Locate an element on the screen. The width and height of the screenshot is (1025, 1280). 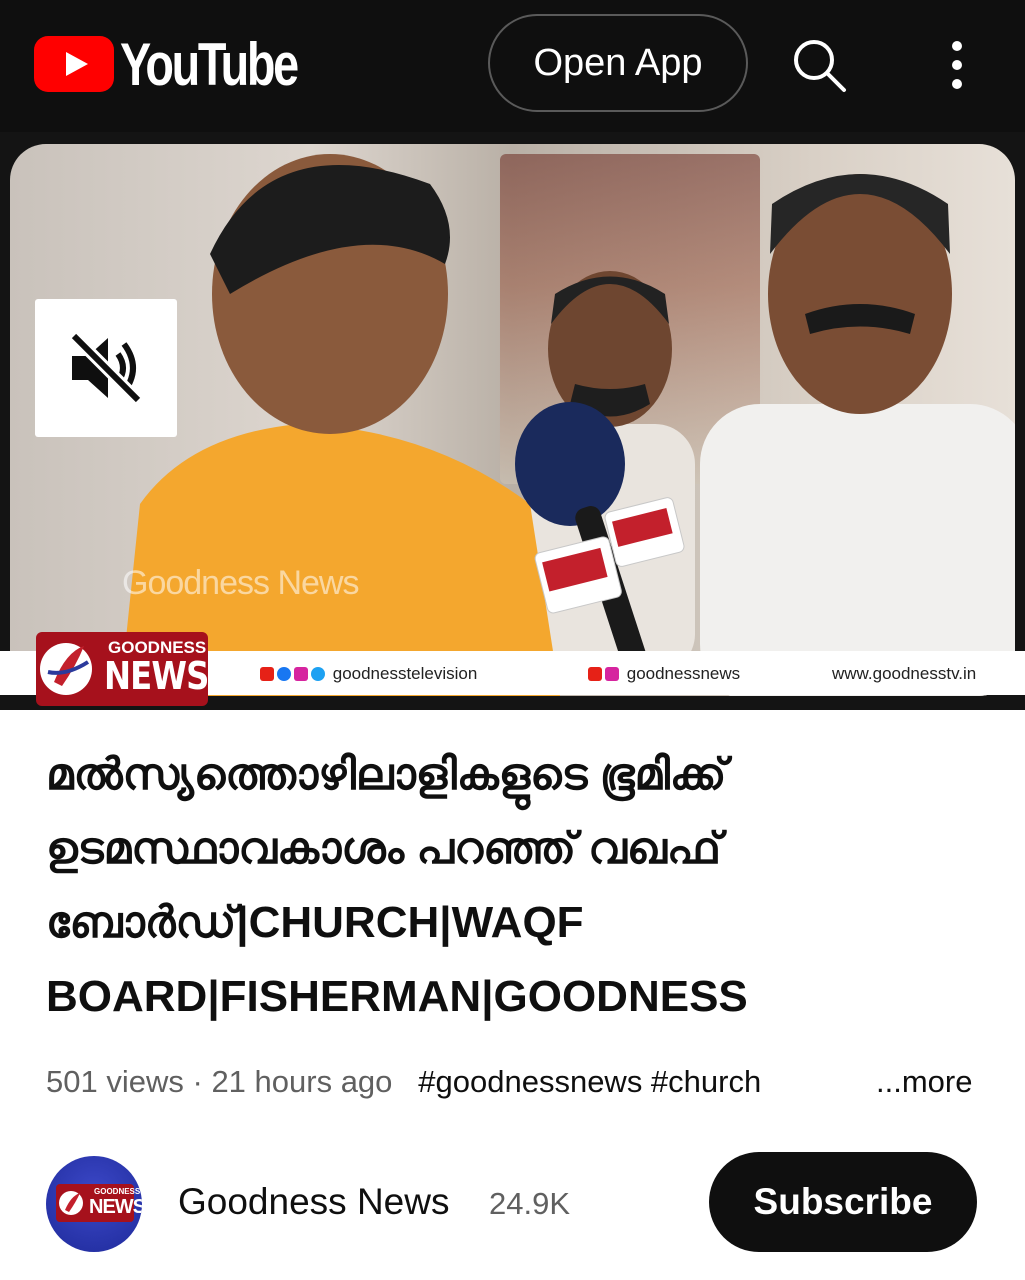
twitter-icon is located at coordinates (318, 674).